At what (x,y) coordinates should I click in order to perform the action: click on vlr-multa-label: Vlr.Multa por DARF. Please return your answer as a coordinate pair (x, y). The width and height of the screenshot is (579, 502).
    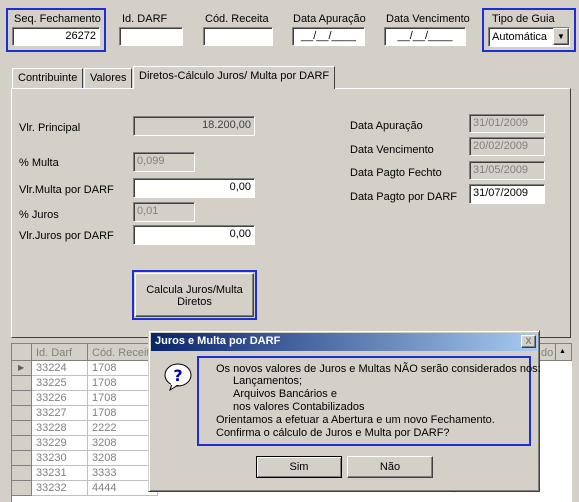
    Looking at the image, I should click on (66, 190).